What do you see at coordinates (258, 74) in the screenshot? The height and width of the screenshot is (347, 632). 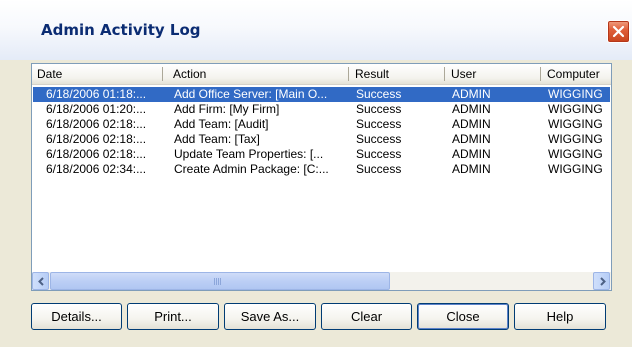 I see `column-header-action: Action` at bounding box center [258, 74].